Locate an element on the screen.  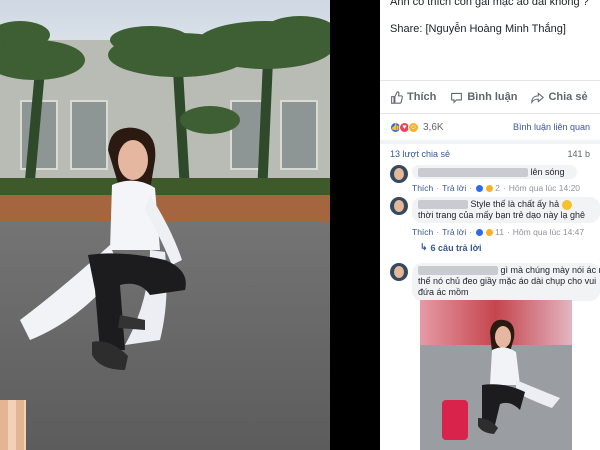
related-comments-filter: Bình luận liên quan is located at coordinates (551, 127).